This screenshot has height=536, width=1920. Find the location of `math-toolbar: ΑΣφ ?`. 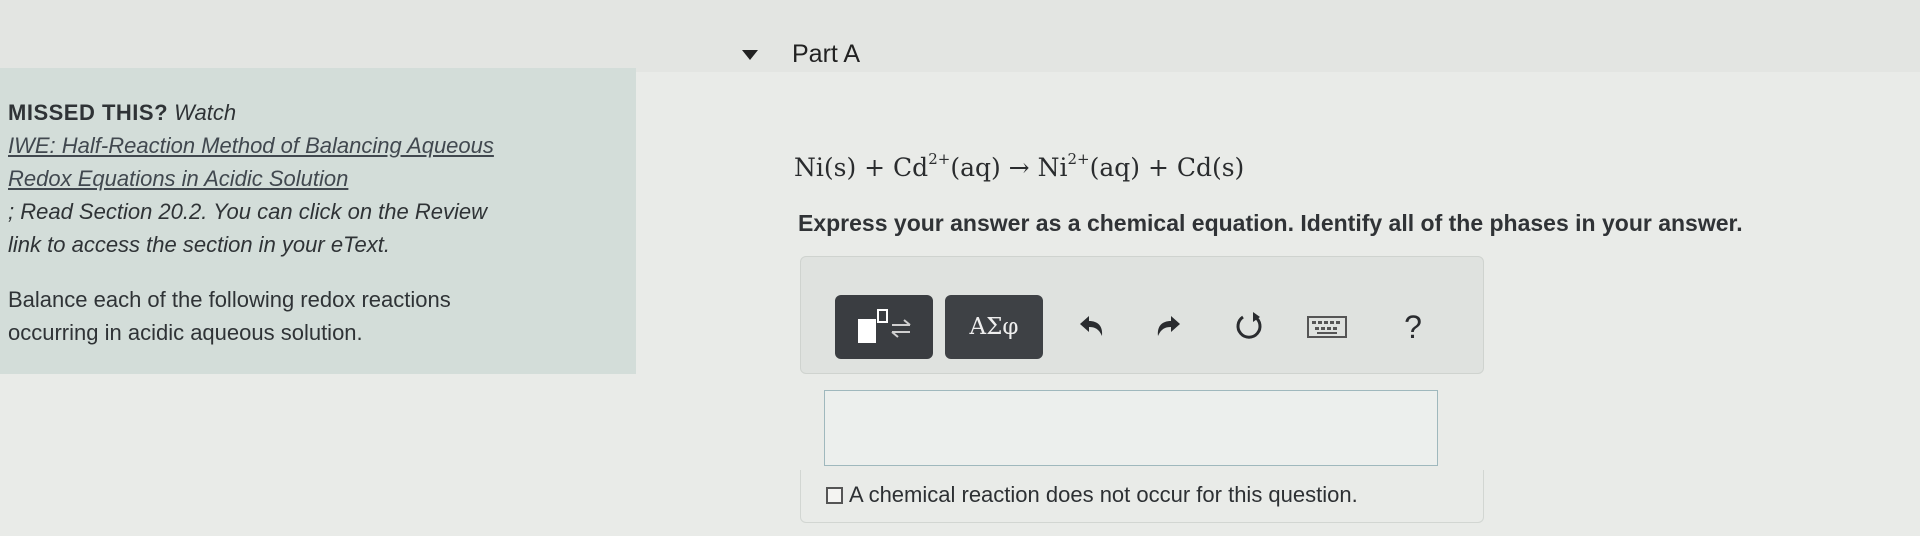

math-toolbar: ΑΣφ ? is located at coordinates (1142, 315).